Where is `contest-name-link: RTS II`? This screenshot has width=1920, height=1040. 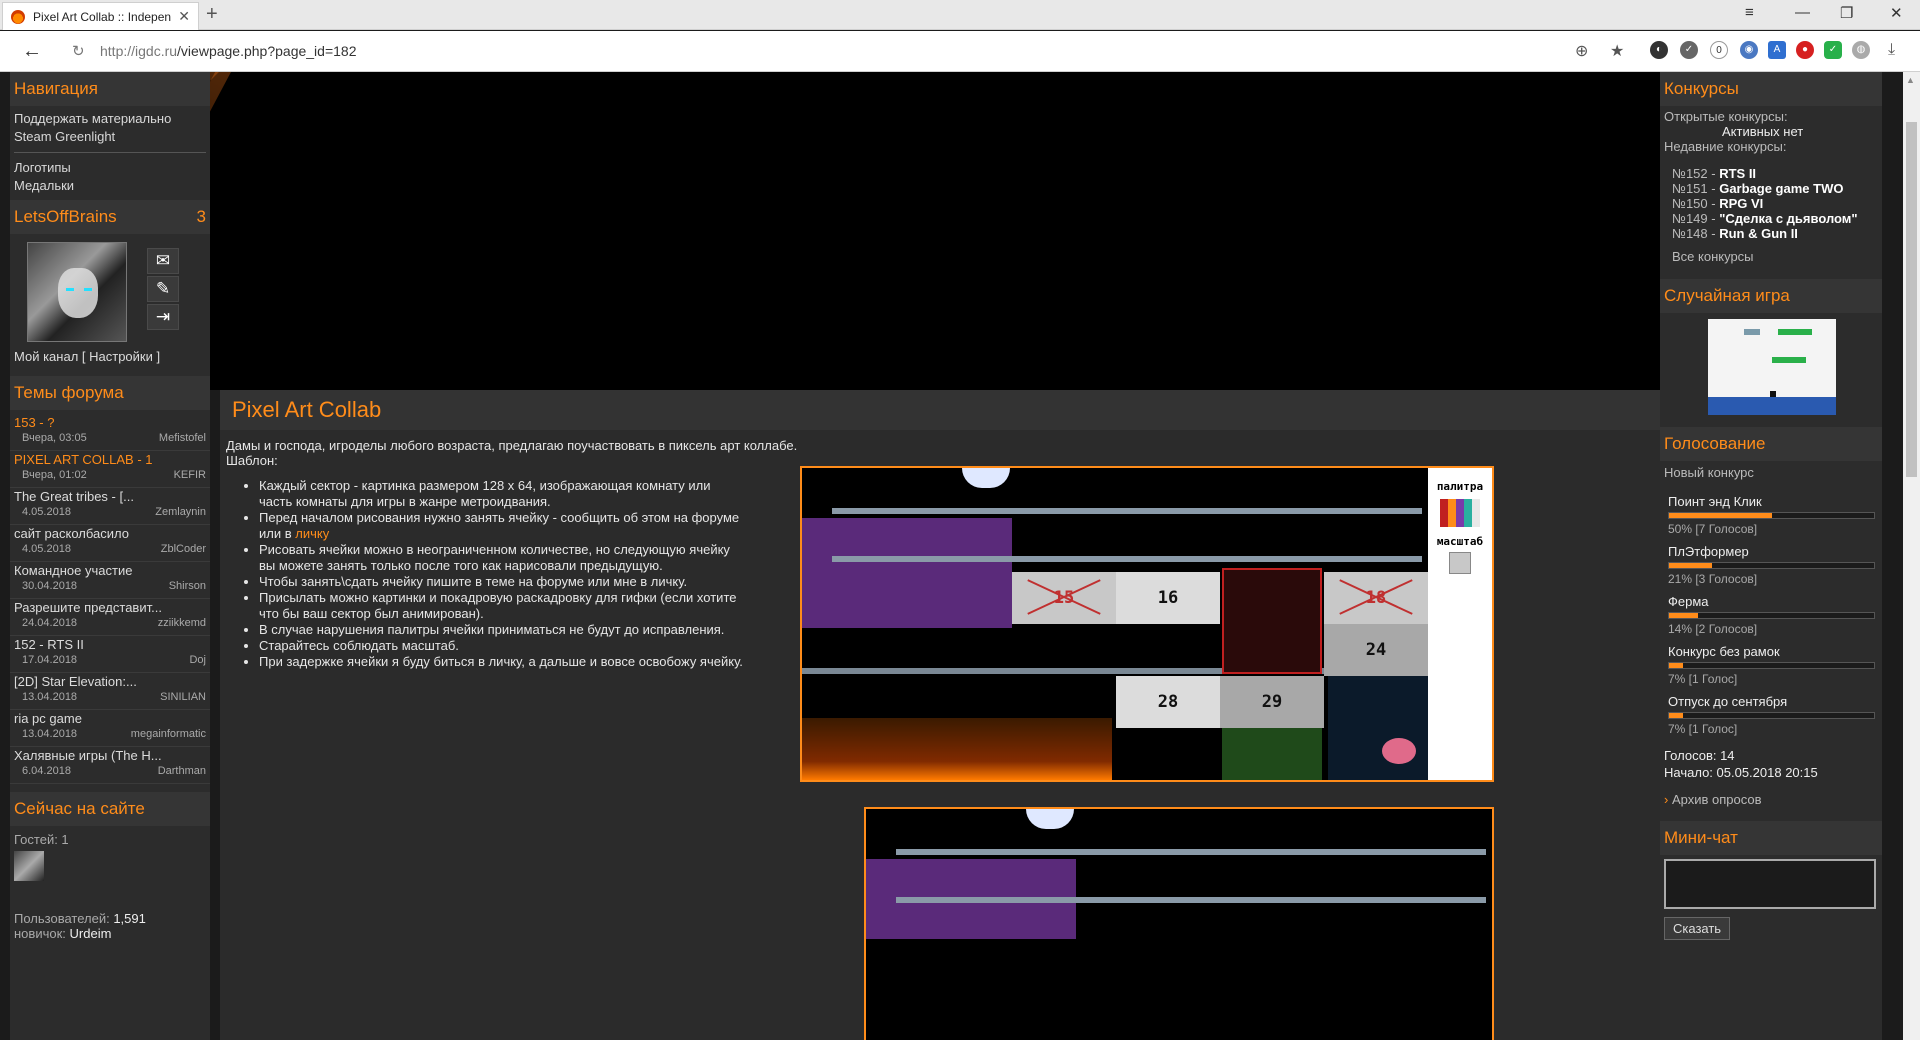
contest-name-link: RTS II is located at coordinates (1737, 173).